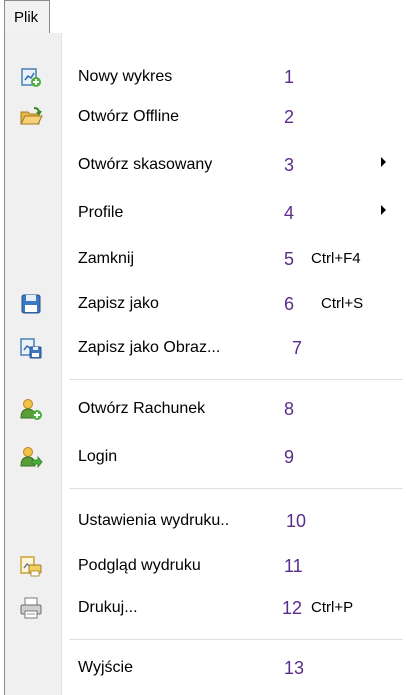 This screenshot has width=406, height=695. Describe the element at coordinates (289, 457) in the screenshot. I see `menu-item-number: 9` at that location.